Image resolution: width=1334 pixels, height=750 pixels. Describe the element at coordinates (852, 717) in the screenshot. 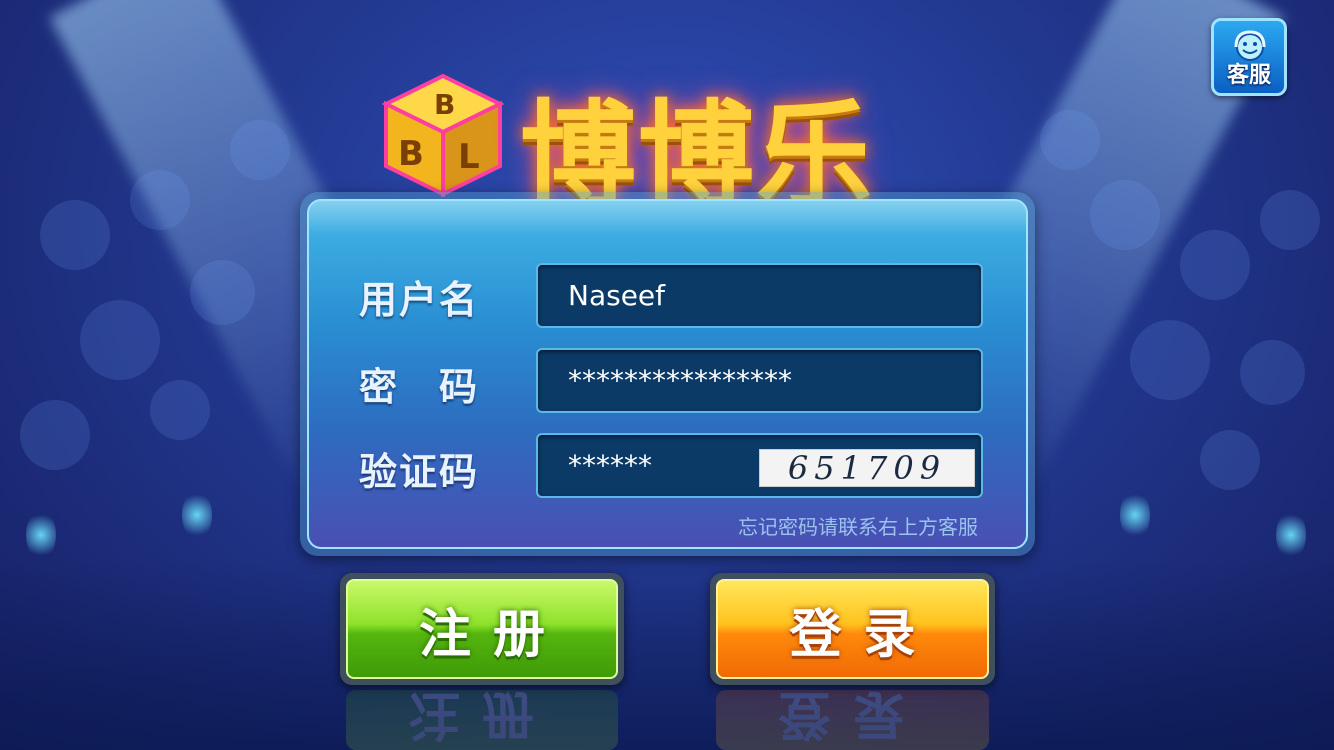

I see `login-button-reflection: 登录` at that location.